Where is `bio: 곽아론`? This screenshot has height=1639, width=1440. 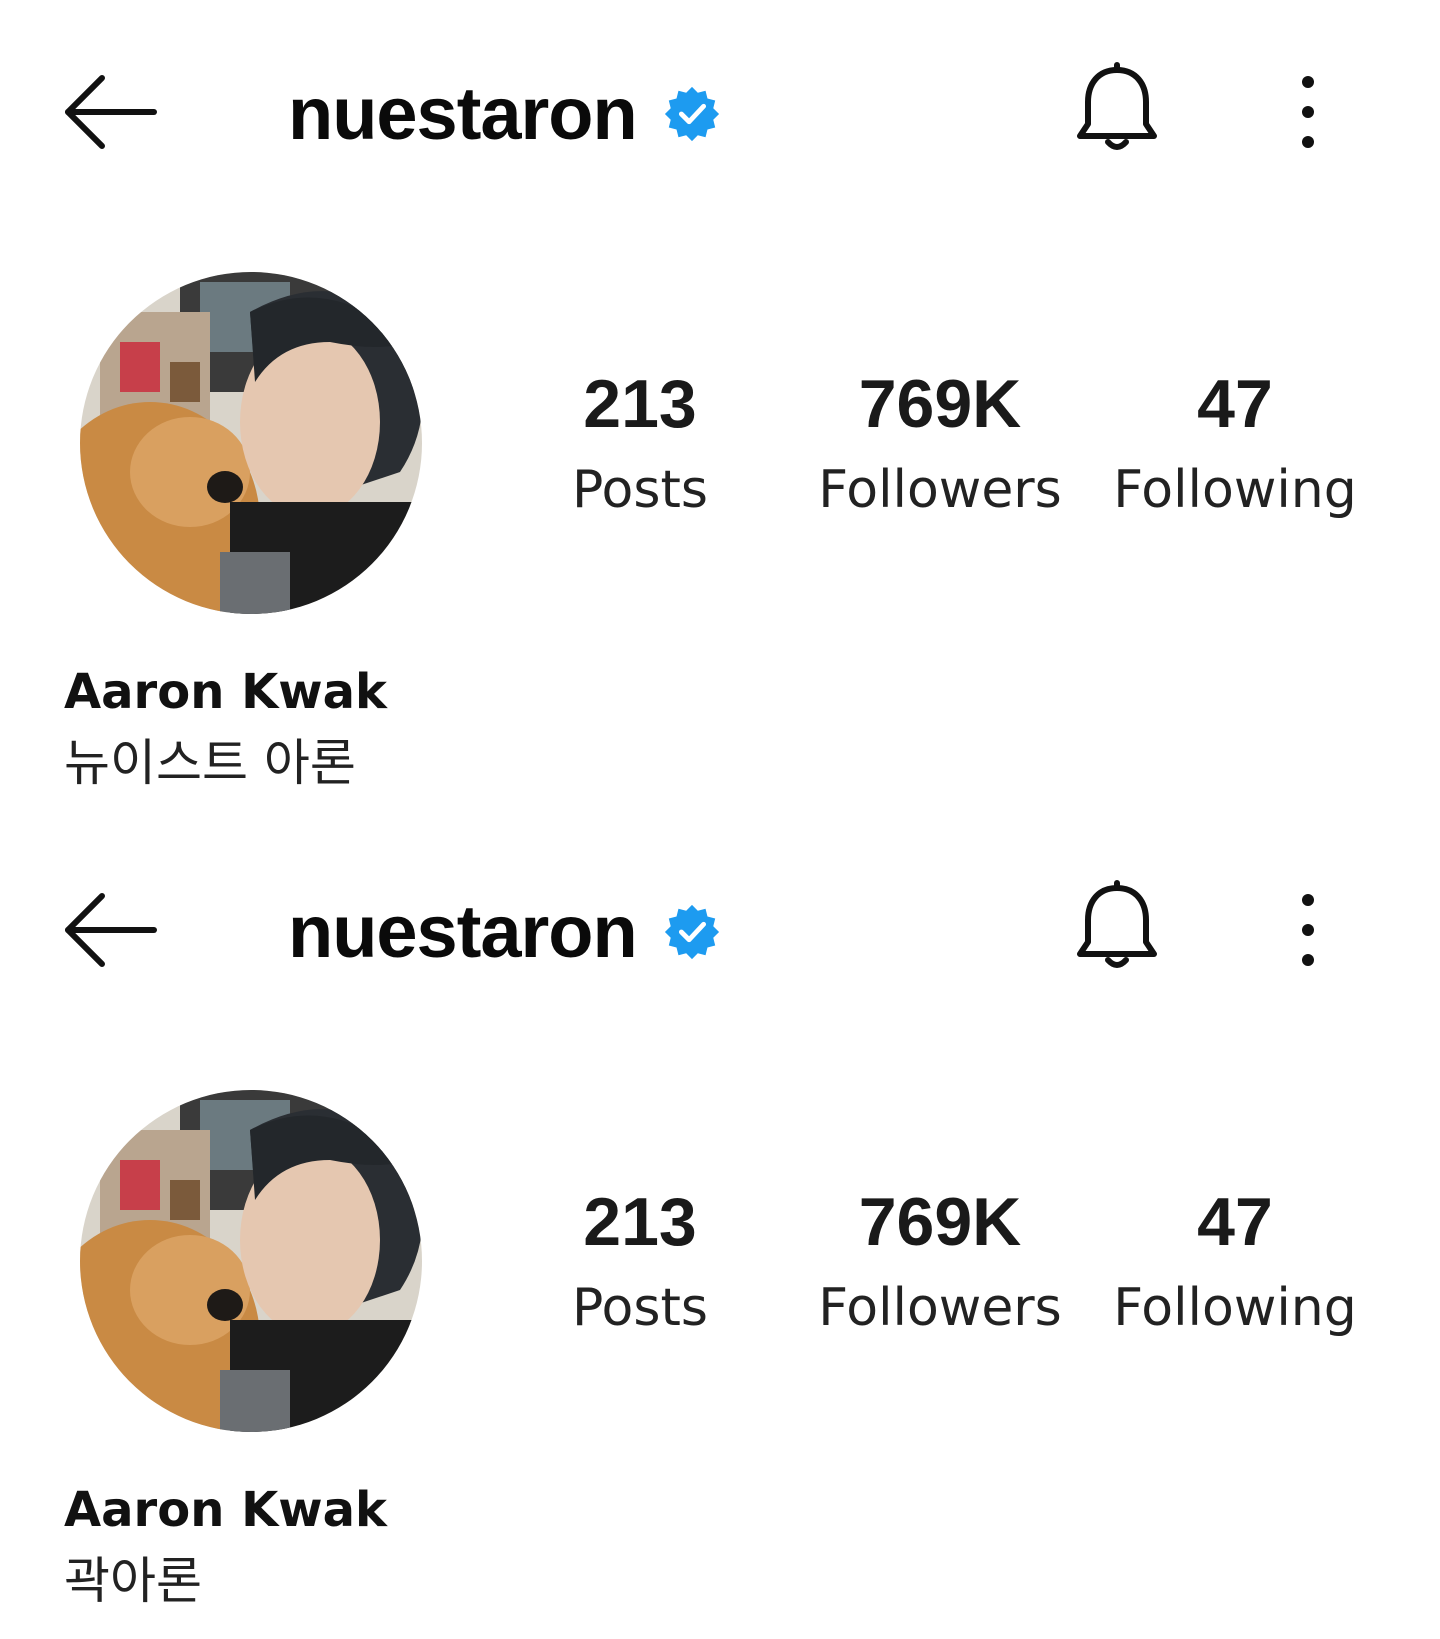 bio: 곽아론 is located at coordinates (133, 1581).